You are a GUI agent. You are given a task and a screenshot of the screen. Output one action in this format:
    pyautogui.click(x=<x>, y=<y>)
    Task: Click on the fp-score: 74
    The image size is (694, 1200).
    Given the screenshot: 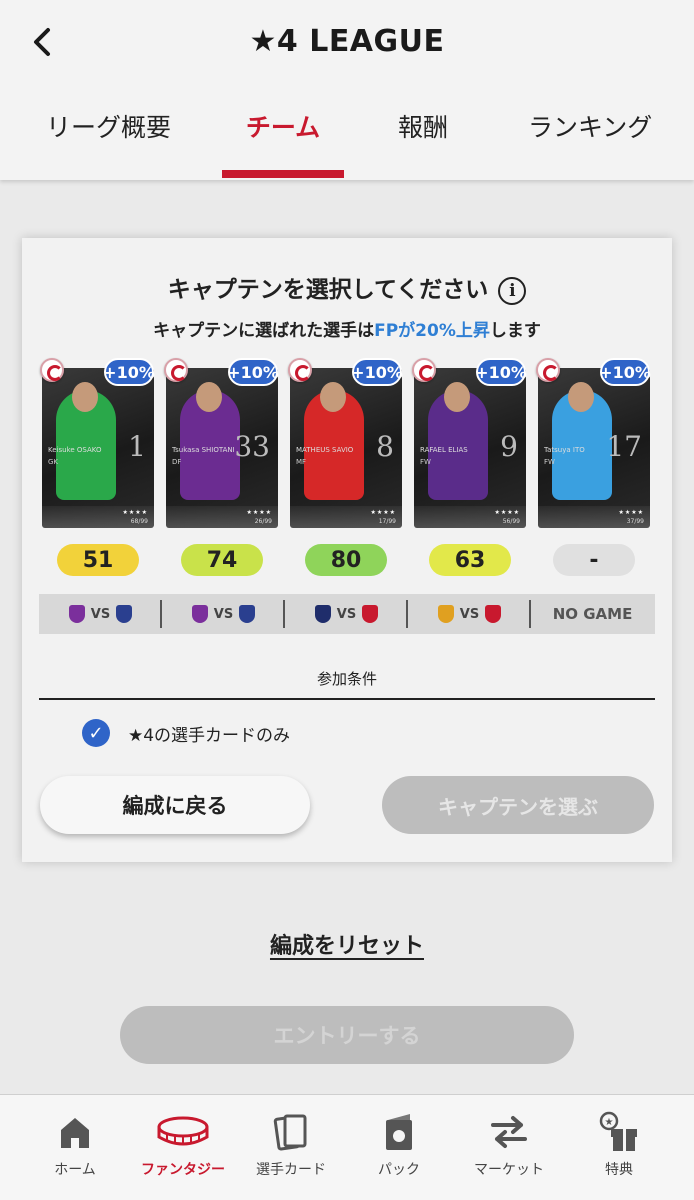 What is the action you would take?
    pyautogui.click(x=222, y=560)
    